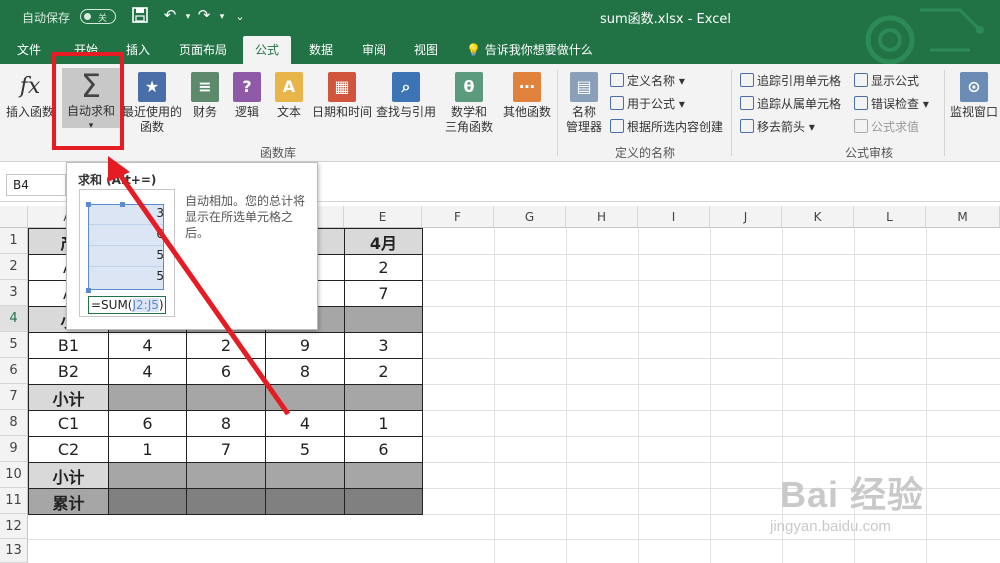  I want to click on baidu-watermark: Bai 经验 jingyan.baidu.com, so click(875, 501).